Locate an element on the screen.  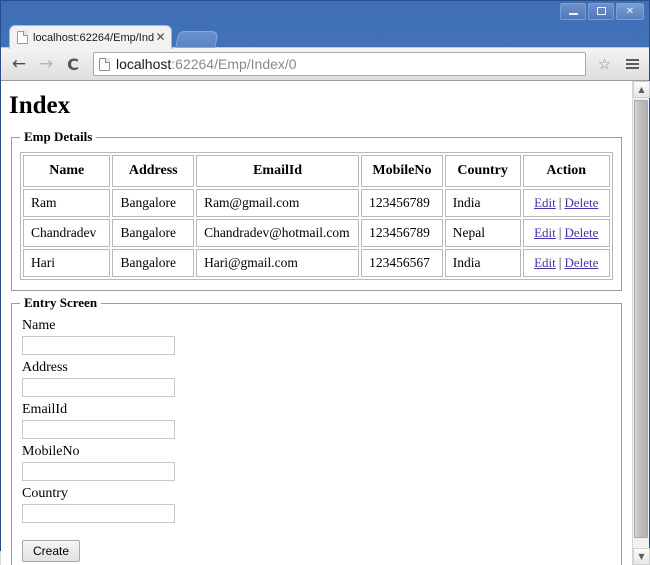
tab-close-icon: ✕ is located at coordinates (160, 37).